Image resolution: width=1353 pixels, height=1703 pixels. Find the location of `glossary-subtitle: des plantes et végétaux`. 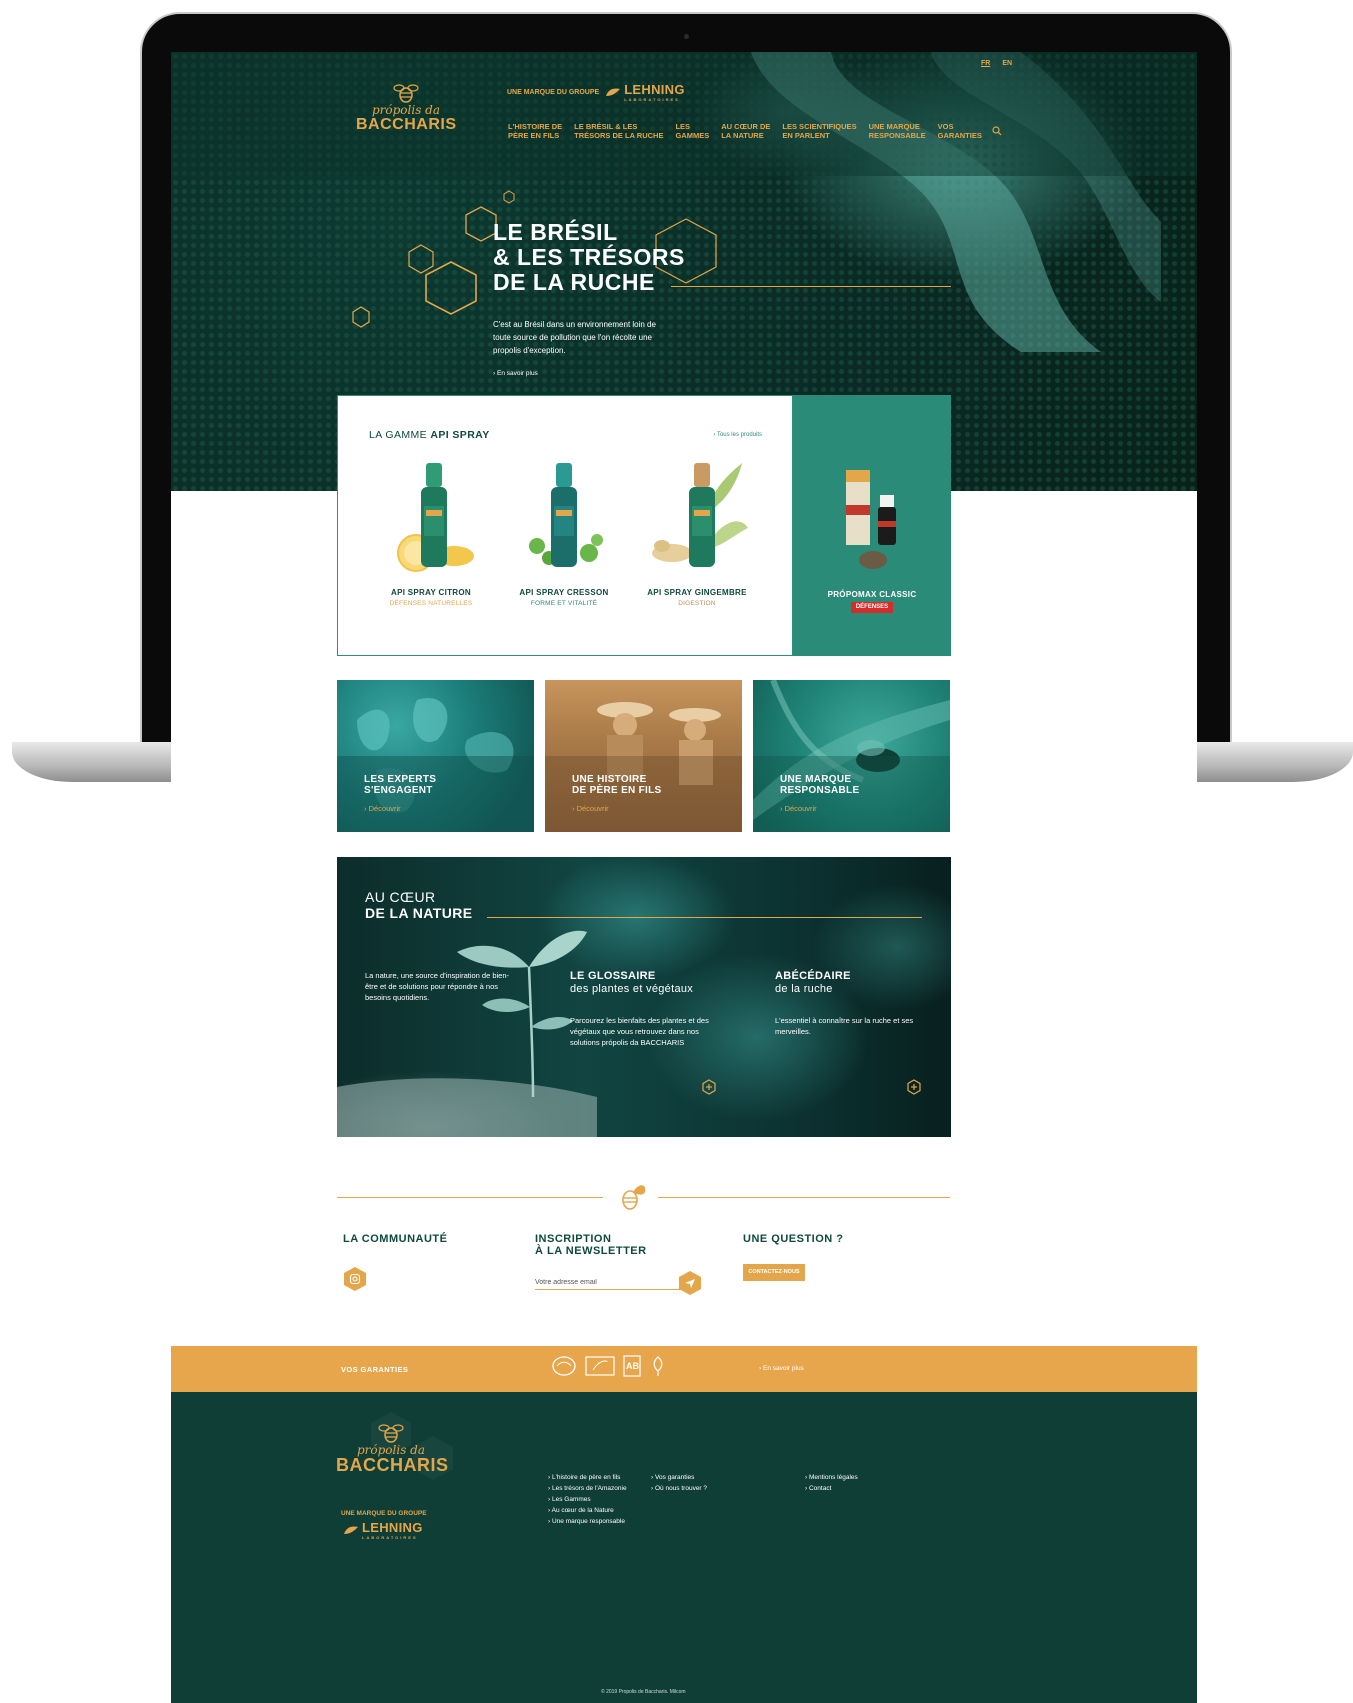

glossary-subtitle: des plantes et végétaux is located at coordinates (632, 989).